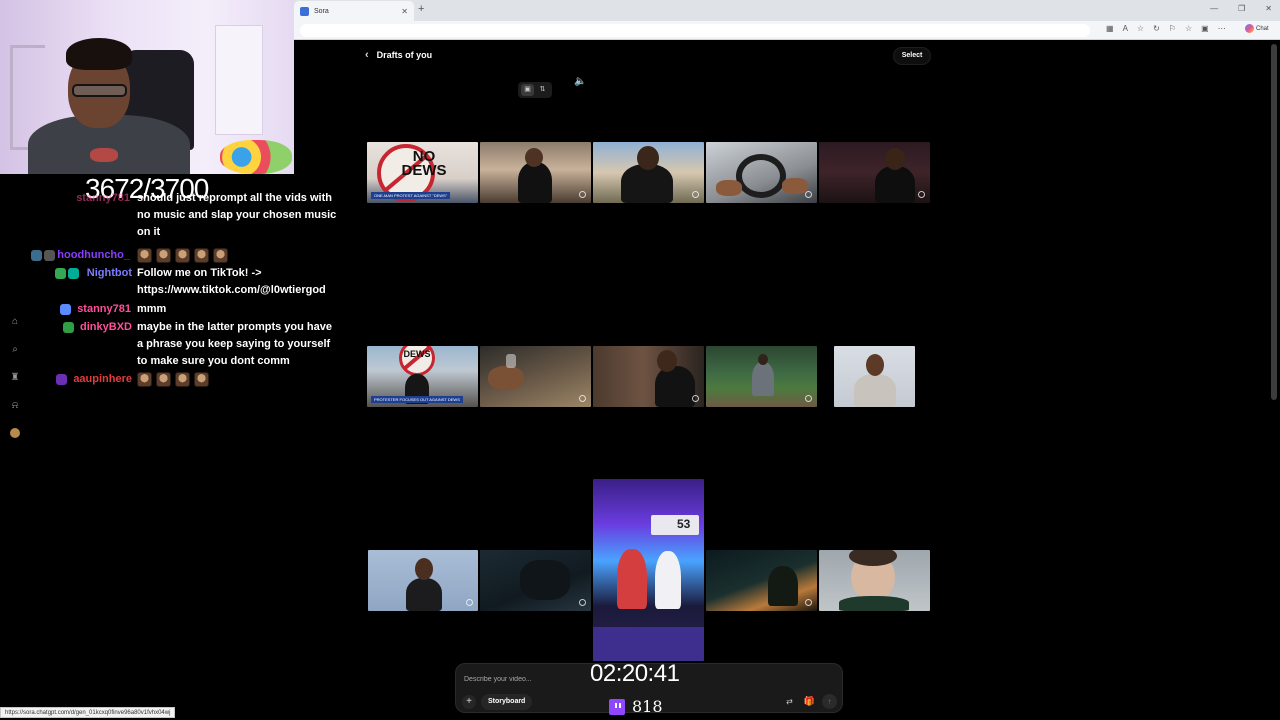 Image resolution: width=1280 pixels, height=720 pixels. I want to click on tab-title: Sora, so click(321, 11).